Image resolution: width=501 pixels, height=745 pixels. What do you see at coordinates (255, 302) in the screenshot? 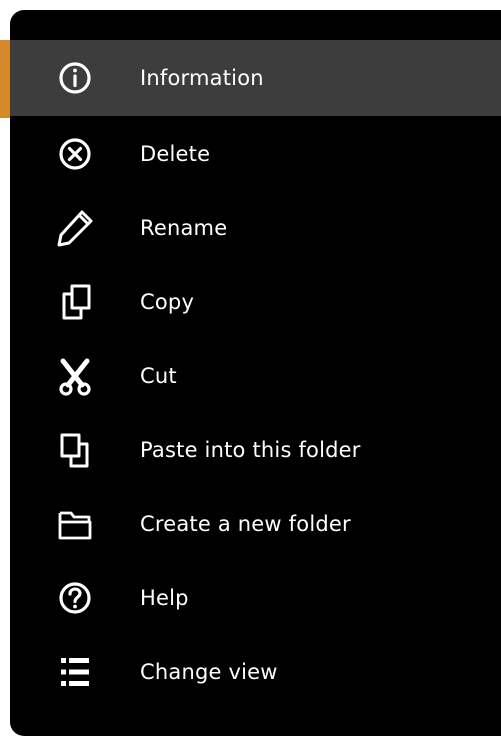
I see `menu-item-copy: Copy` at bounding box center [255, 302].